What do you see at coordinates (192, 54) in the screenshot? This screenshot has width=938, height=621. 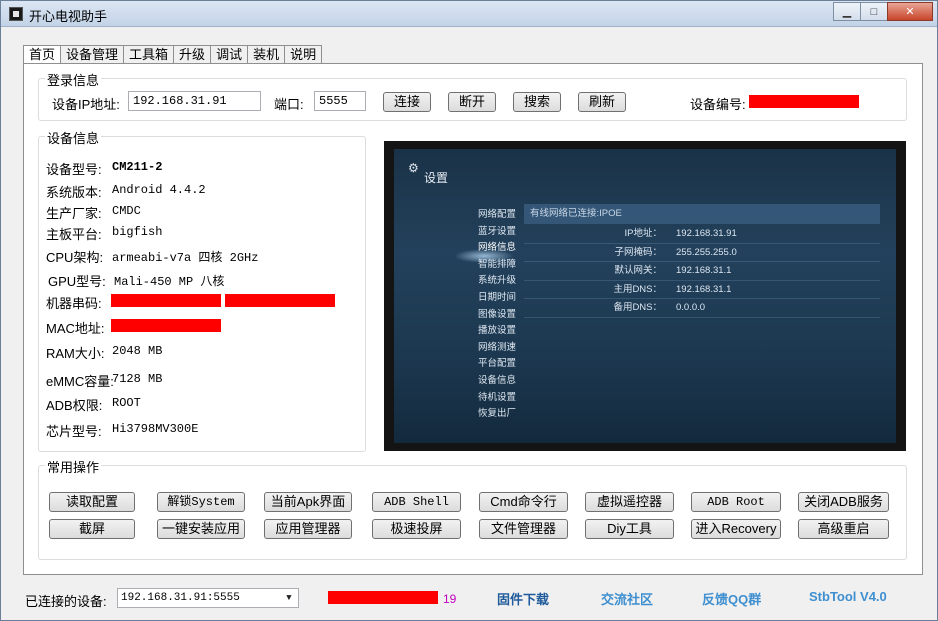 I see `tab-upgrade: 升级` at bounding box center [192, 54].